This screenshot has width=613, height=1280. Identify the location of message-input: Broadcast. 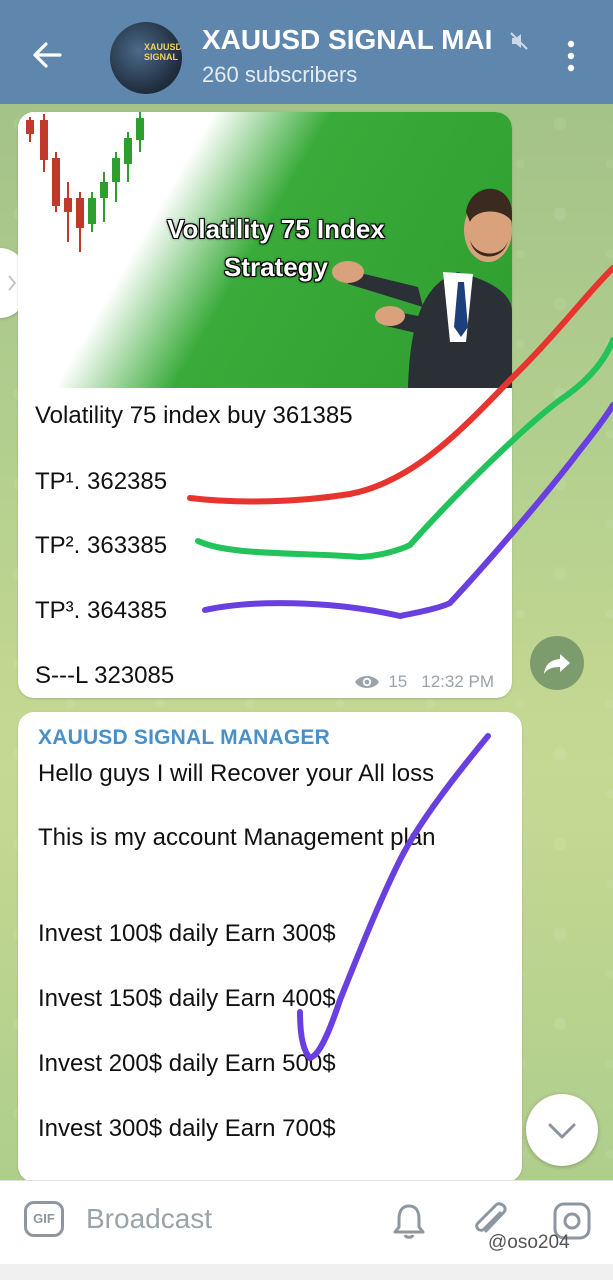
(149, 1219).